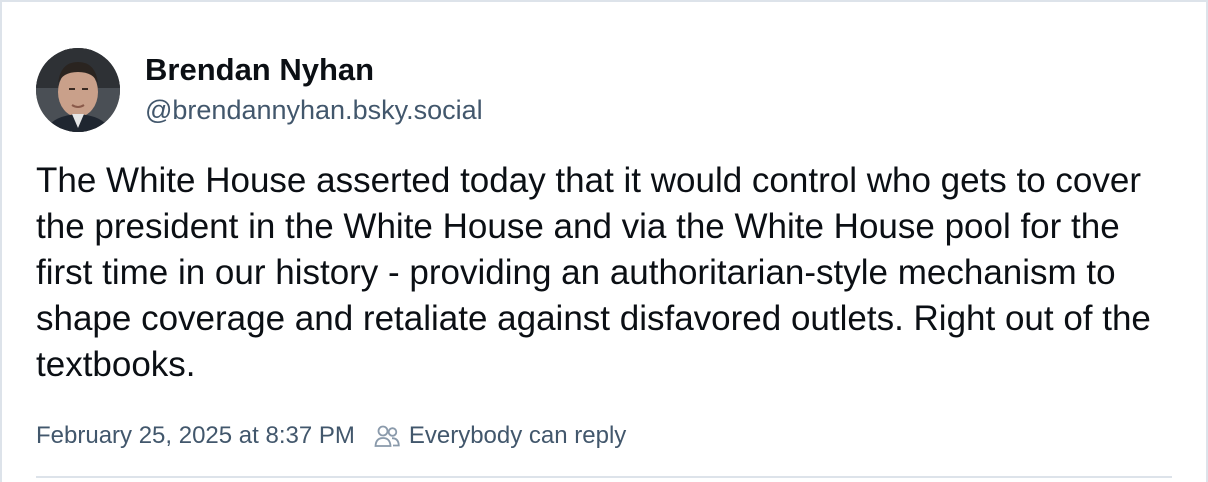 Image resolution: width=1208 pixels, height=482 pixels. What do you see at coordinates (604, 477) in the screenshot?
I see `divider` at bounding box center [604, 477].